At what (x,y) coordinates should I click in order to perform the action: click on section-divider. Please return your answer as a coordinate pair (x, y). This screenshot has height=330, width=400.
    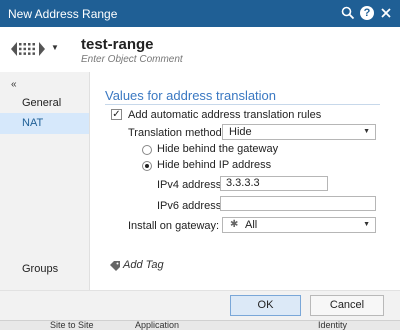
    Looking at the image, I should click on (242, 104).